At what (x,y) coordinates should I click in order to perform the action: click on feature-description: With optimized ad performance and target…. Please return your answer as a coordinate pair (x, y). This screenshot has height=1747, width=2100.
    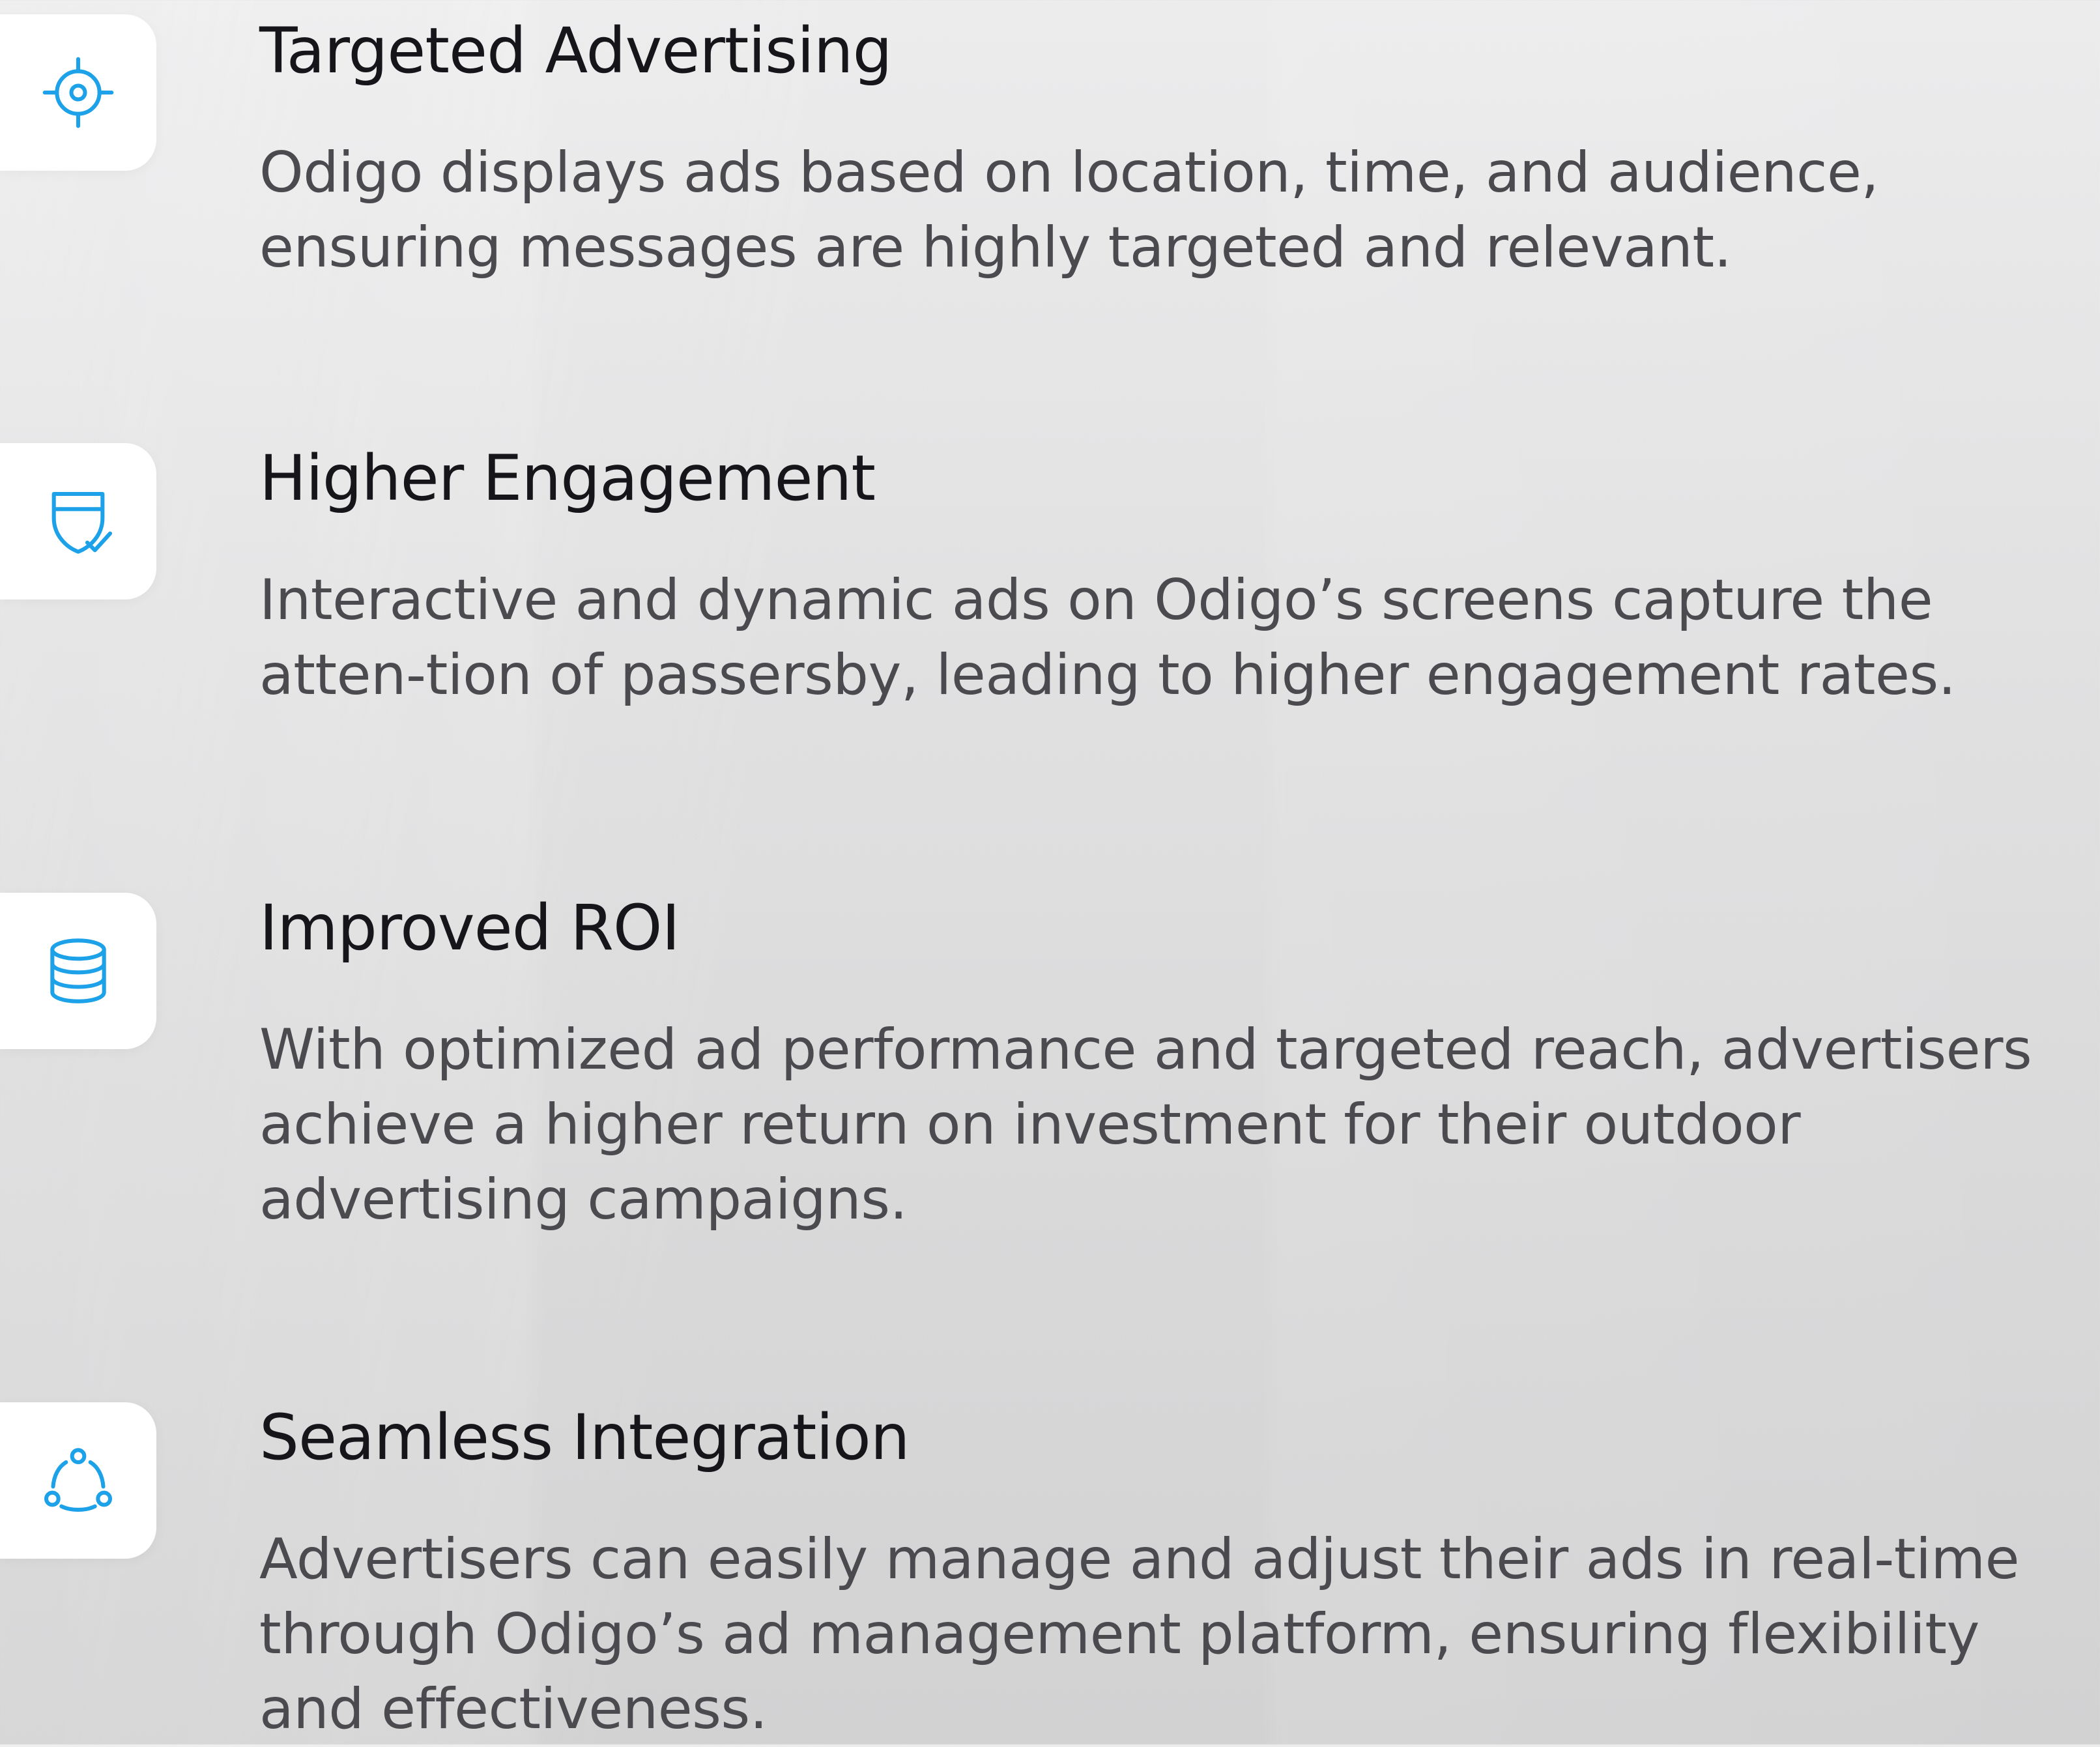
    Looking at the image, I should click on (1145, 1124).